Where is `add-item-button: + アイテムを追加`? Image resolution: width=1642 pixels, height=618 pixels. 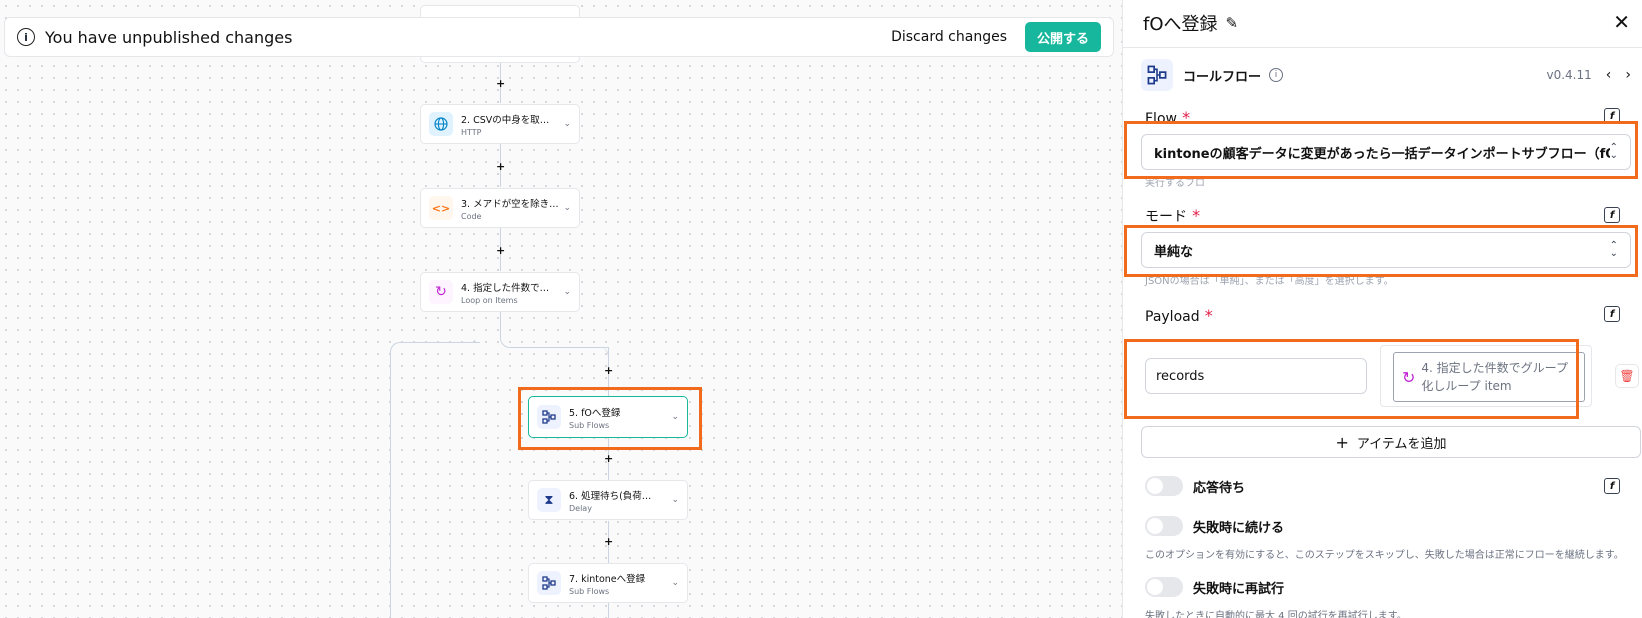 add-item-button: + アイテムを追加 is located at coordinates (1391, 442).